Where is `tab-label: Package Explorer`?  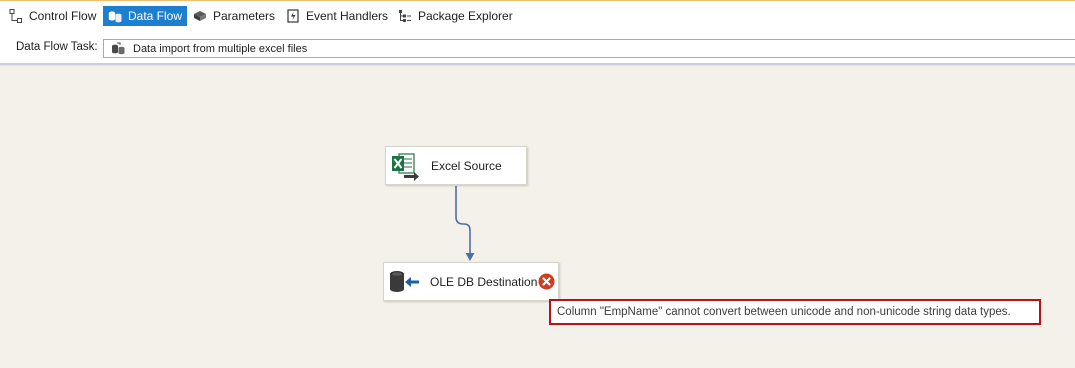
tab-label: Package Explorer is located at coordinates (465, 16).